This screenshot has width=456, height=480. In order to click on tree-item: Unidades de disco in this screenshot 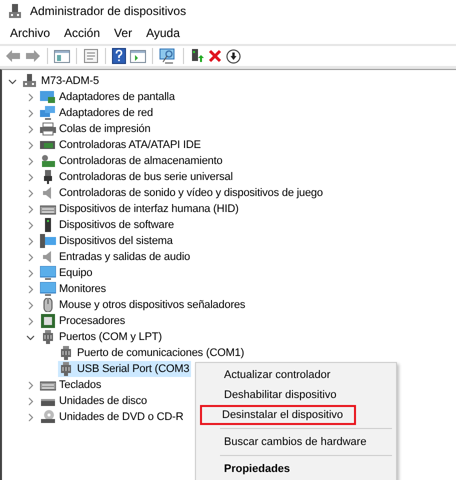, I will do `click(103, 401)`.